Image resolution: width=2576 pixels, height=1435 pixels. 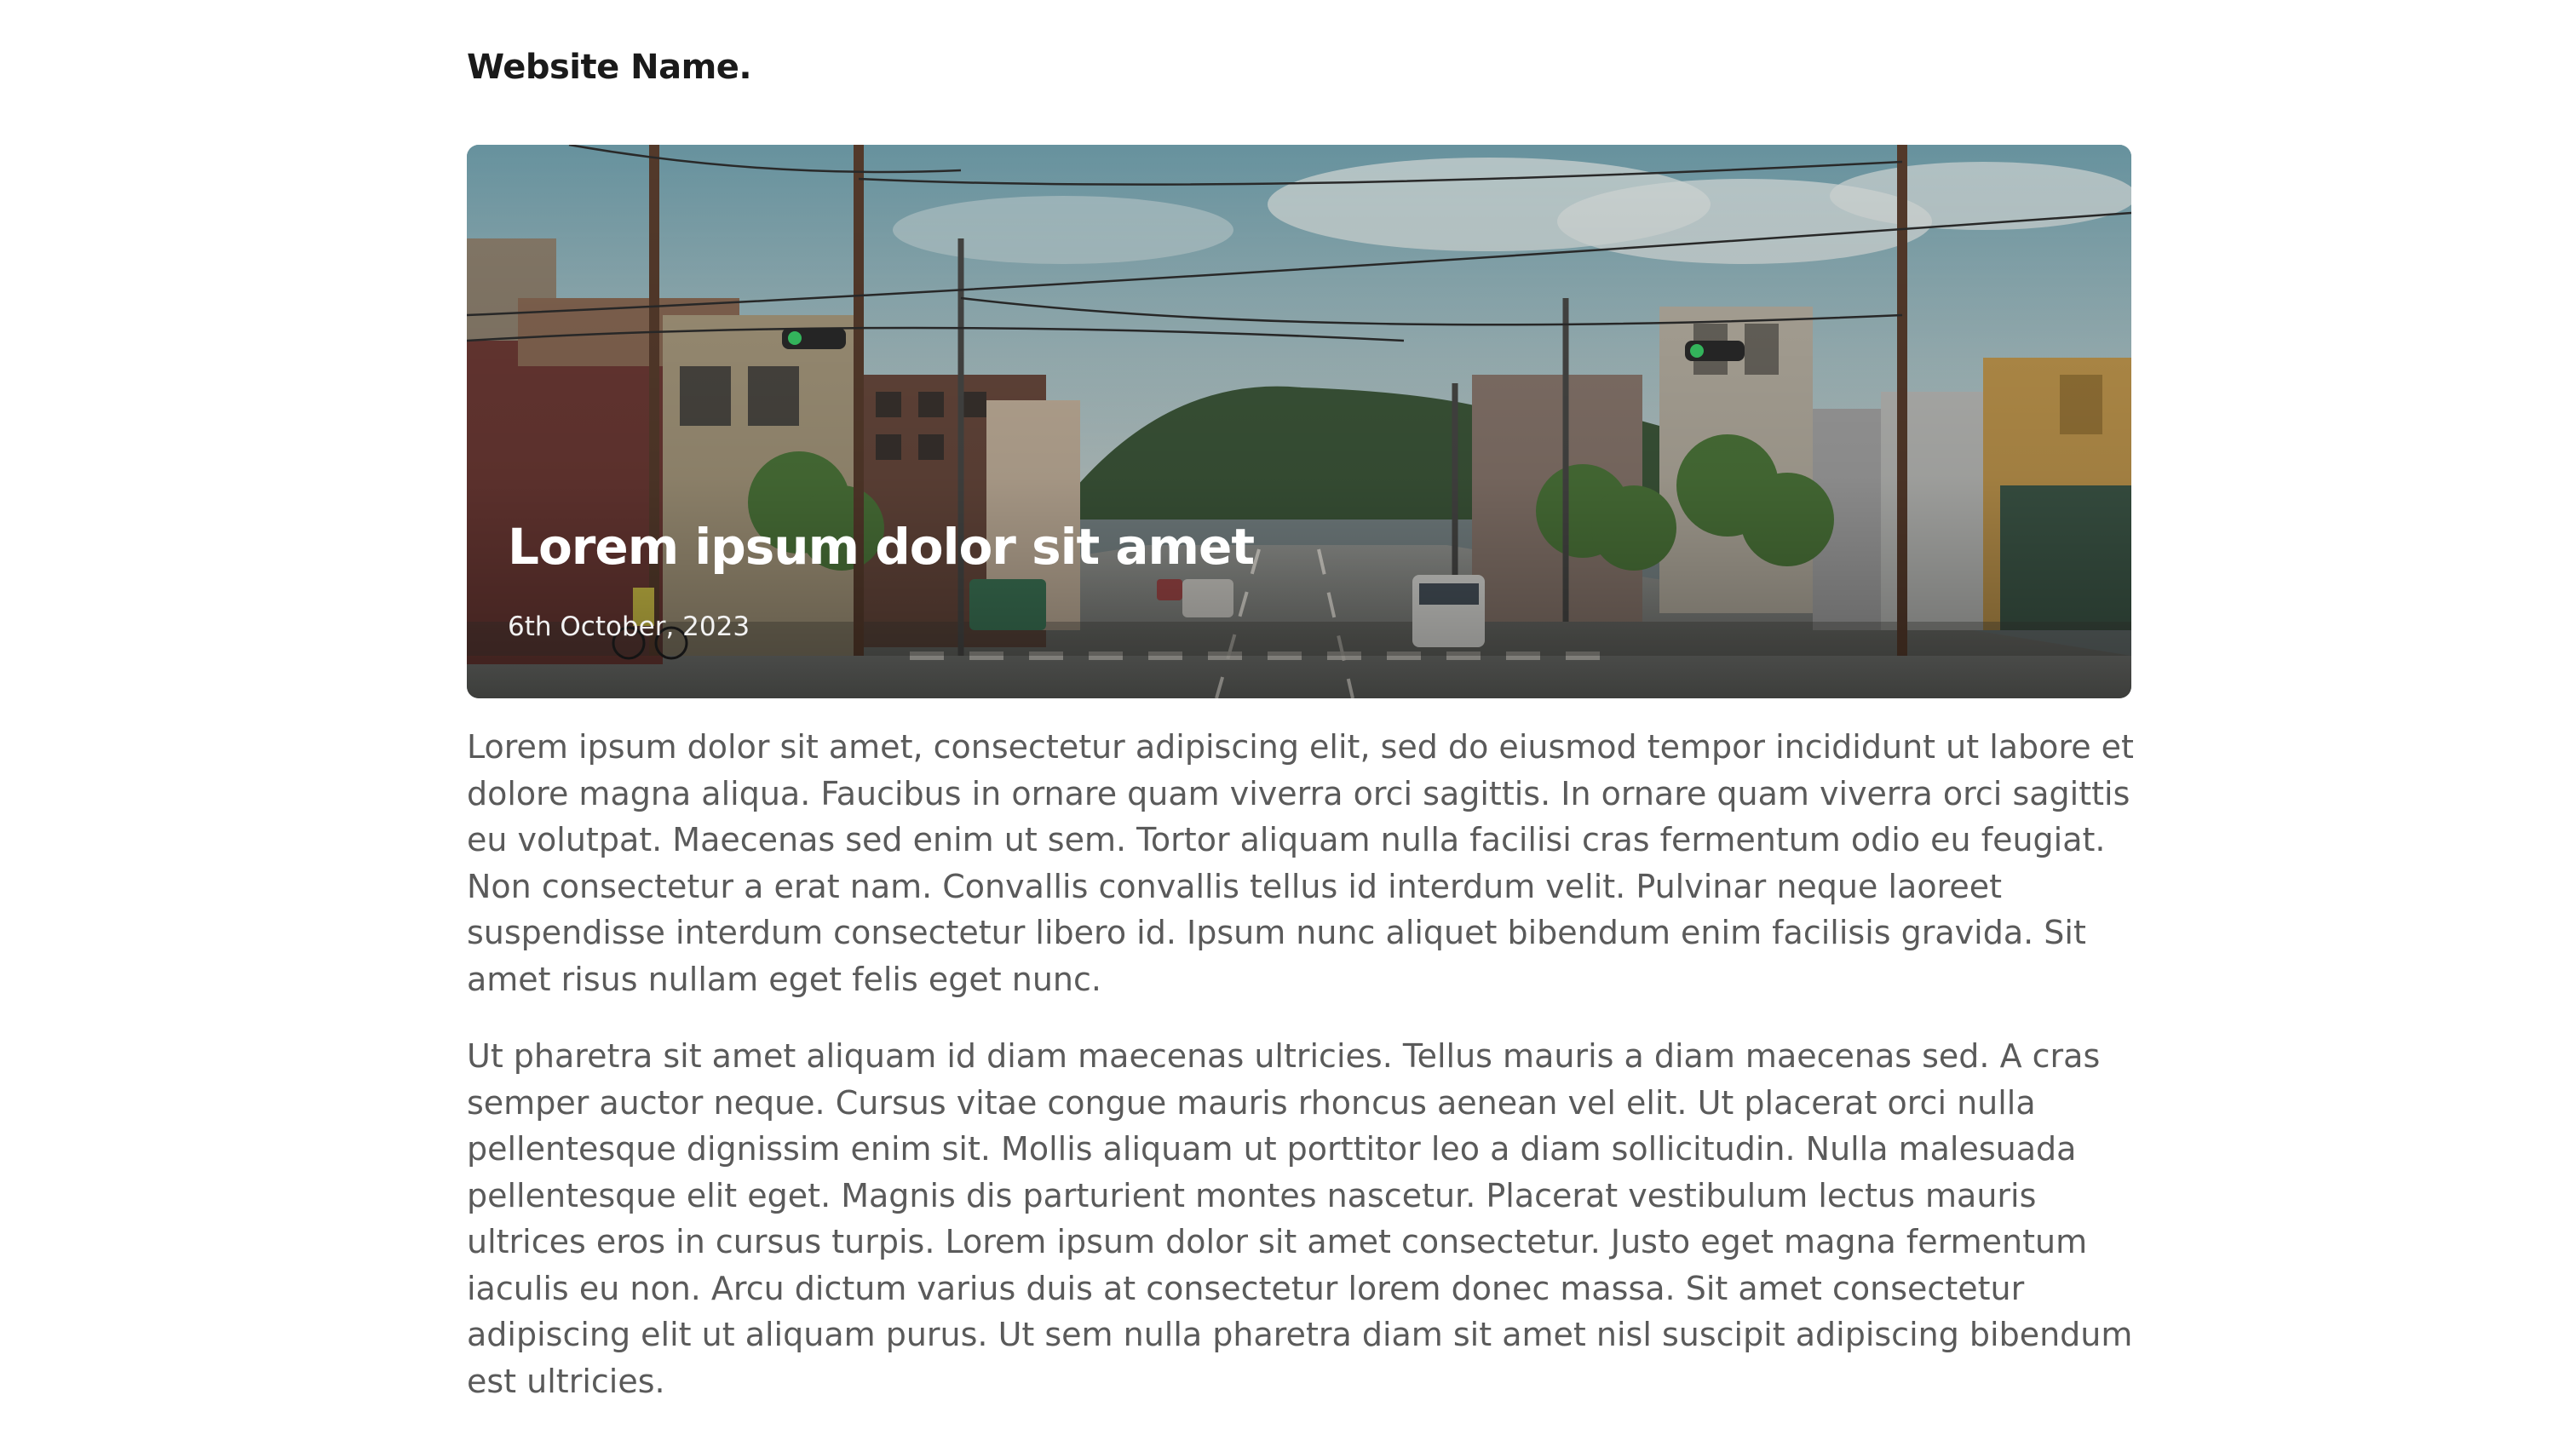 What do you see at coordinates (881, 547) in the screenshot?
I see `hero-title: Lorem ipsum dolor sit amet` at bounding box center [881, 547].